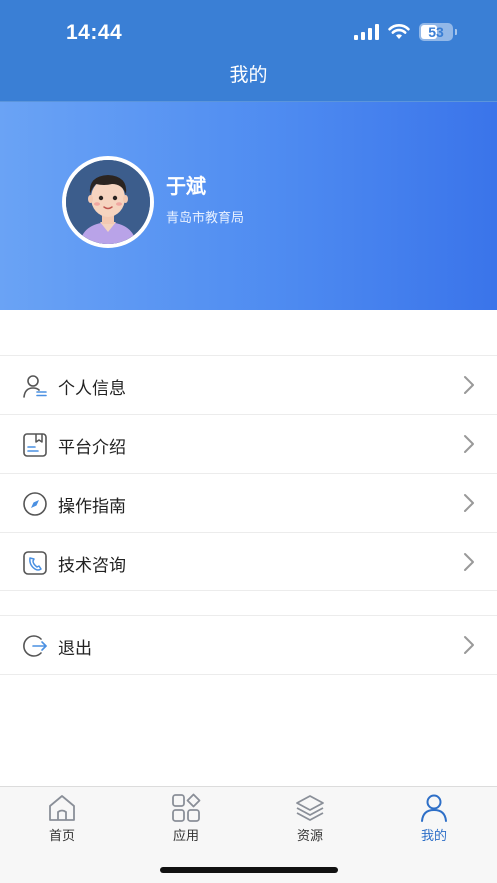  What do you see at coordinates (366, 32) in the screenshot?
I see `cellular-signal-icon` at bounding box center [366, 32].